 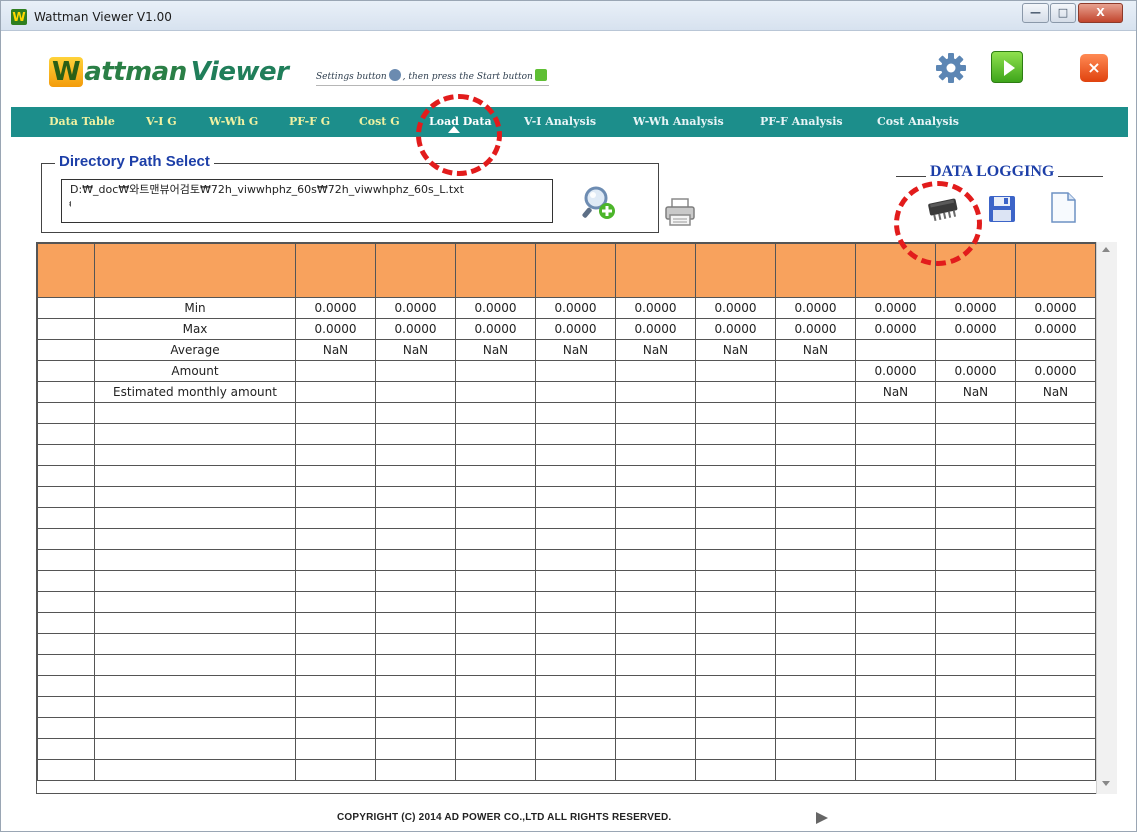 What do you see at coordinates (309, 122) in the screenshot?
I see `tab-pf-f-g: PF-F G` at bounding box center [309, 122].